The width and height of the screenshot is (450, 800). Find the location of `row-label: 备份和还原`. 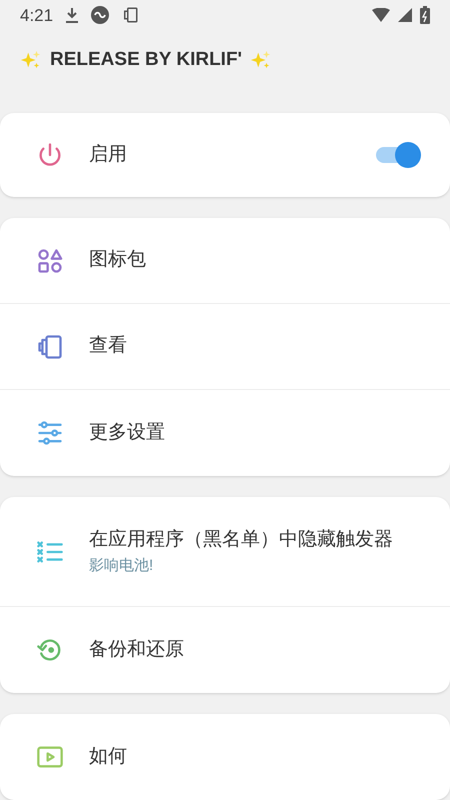

row-label: 备份和还原 is located at coordinates (137, 650).